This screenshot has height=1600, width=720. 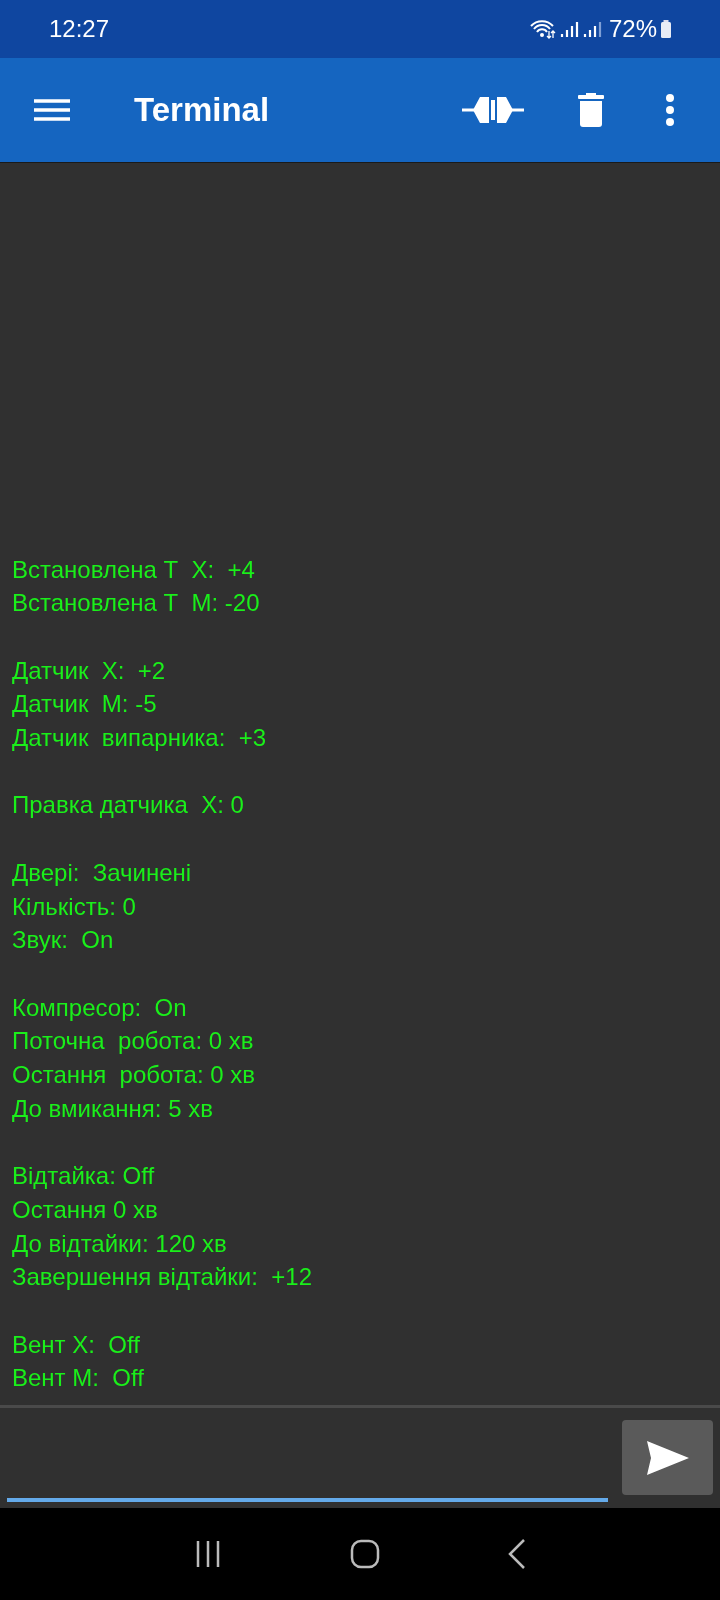 I want to click on send-icon, so click(x=667, y=1457).